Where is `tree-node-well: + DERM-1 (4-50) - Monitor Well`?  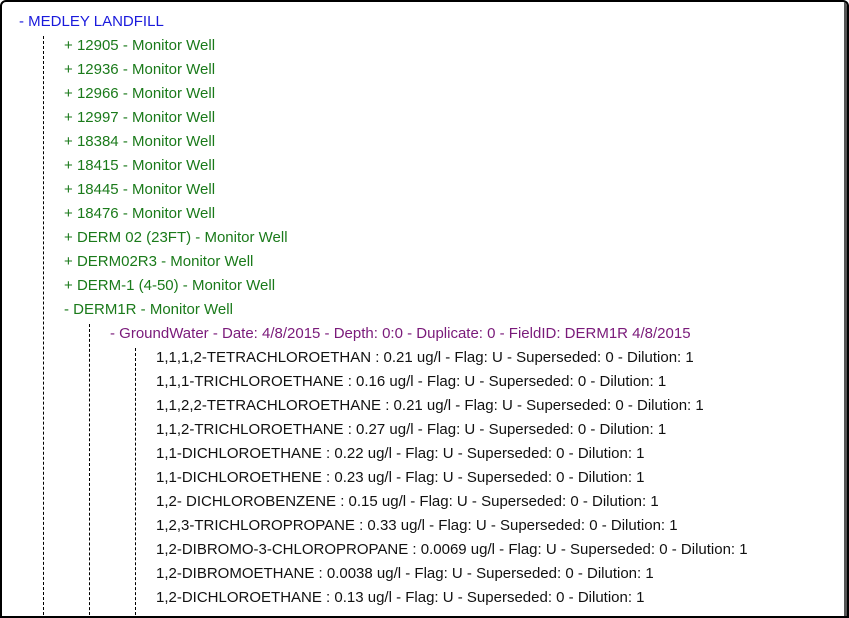 tree-node-well: + DERM-1 (4-50) - Monitor Well is located at coordinates (169, 286).